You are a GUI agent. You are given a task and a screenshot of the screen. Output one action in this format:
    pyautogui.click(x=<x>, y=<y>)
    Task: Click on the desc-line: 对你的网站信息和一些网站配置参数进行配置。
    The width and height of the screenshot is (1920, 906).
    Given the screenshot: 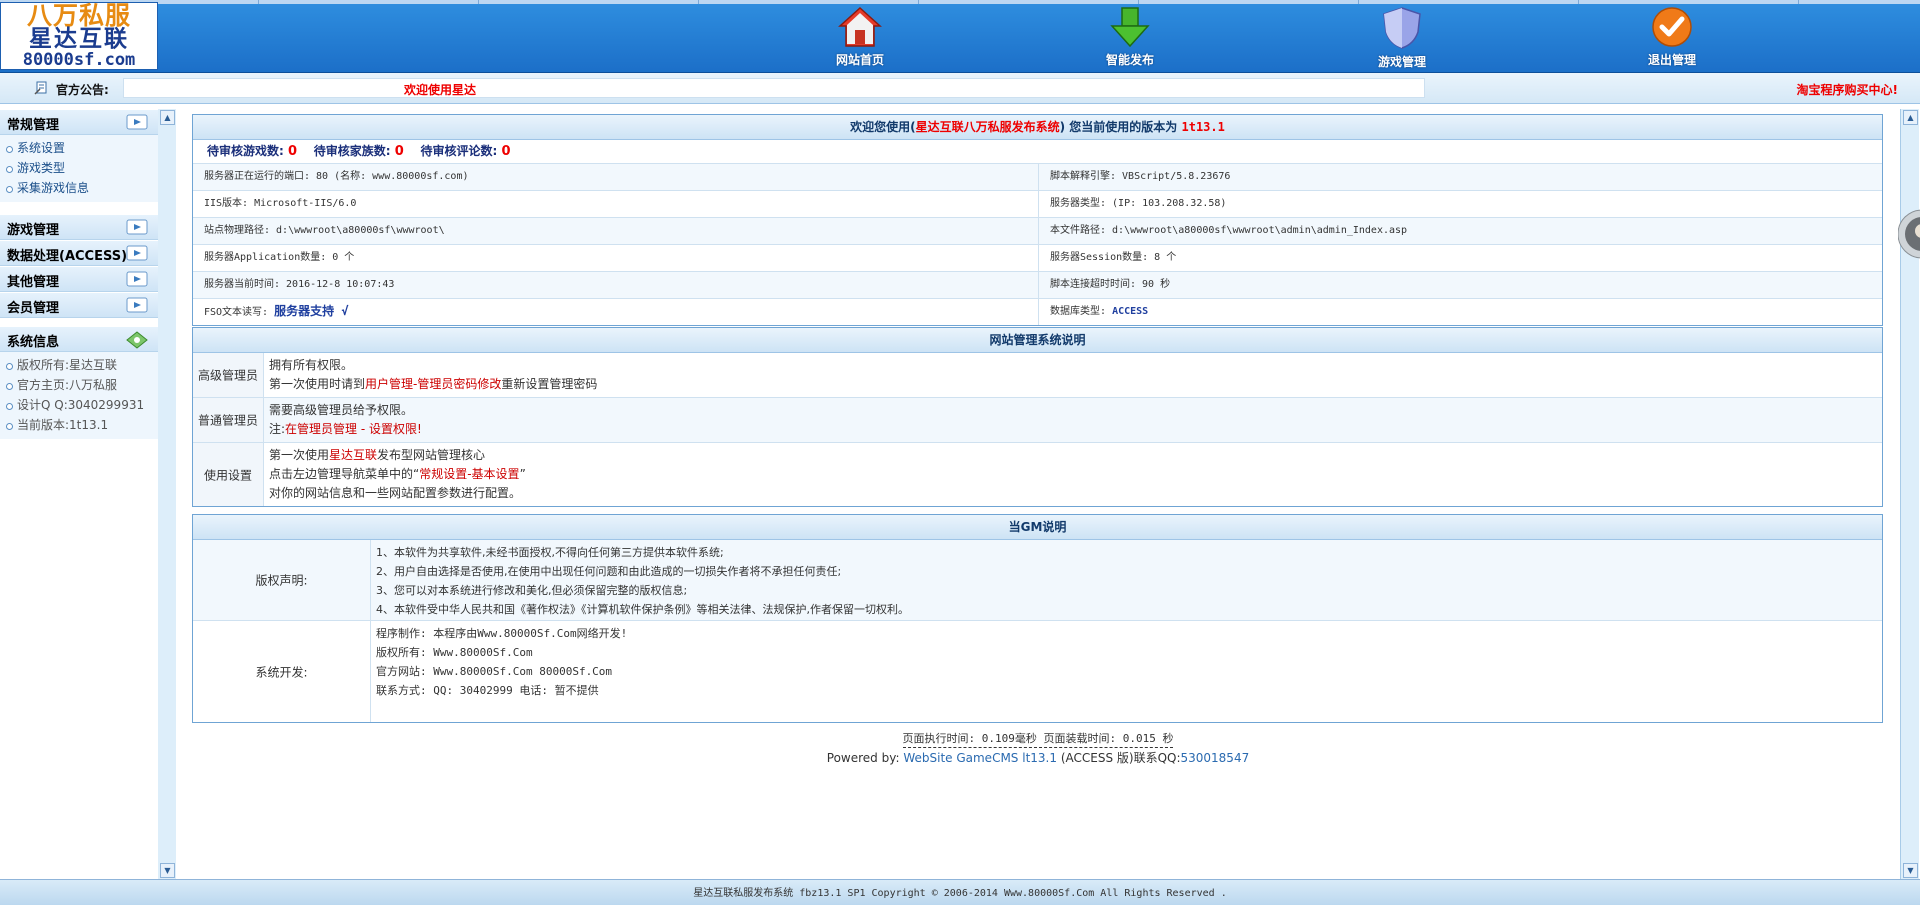 What is the action you would take?
    pyautogui.click(x=395, y=493)
    